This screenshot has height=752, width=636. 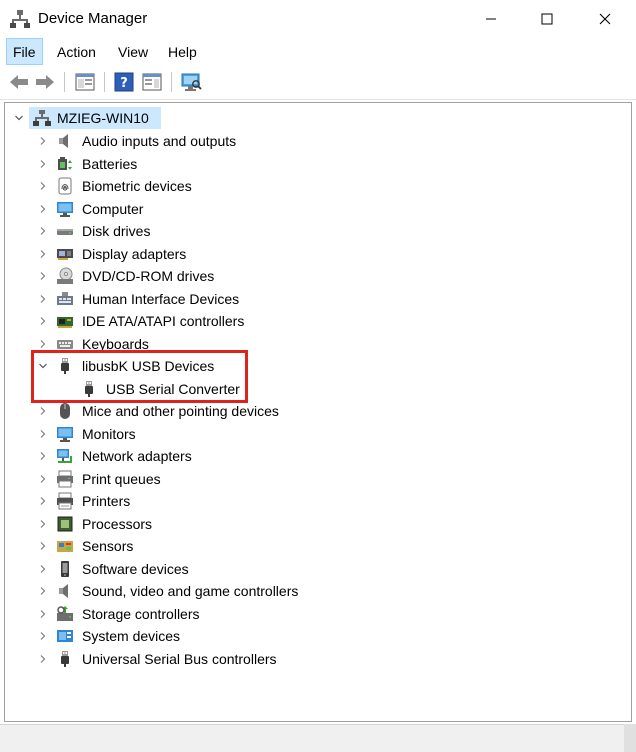 What do you see at coordinates (163, 321) in the screenshot?
I see `tree-item-label: IDE ATA/ATAPI controllers` at bounding box center [163, 321].